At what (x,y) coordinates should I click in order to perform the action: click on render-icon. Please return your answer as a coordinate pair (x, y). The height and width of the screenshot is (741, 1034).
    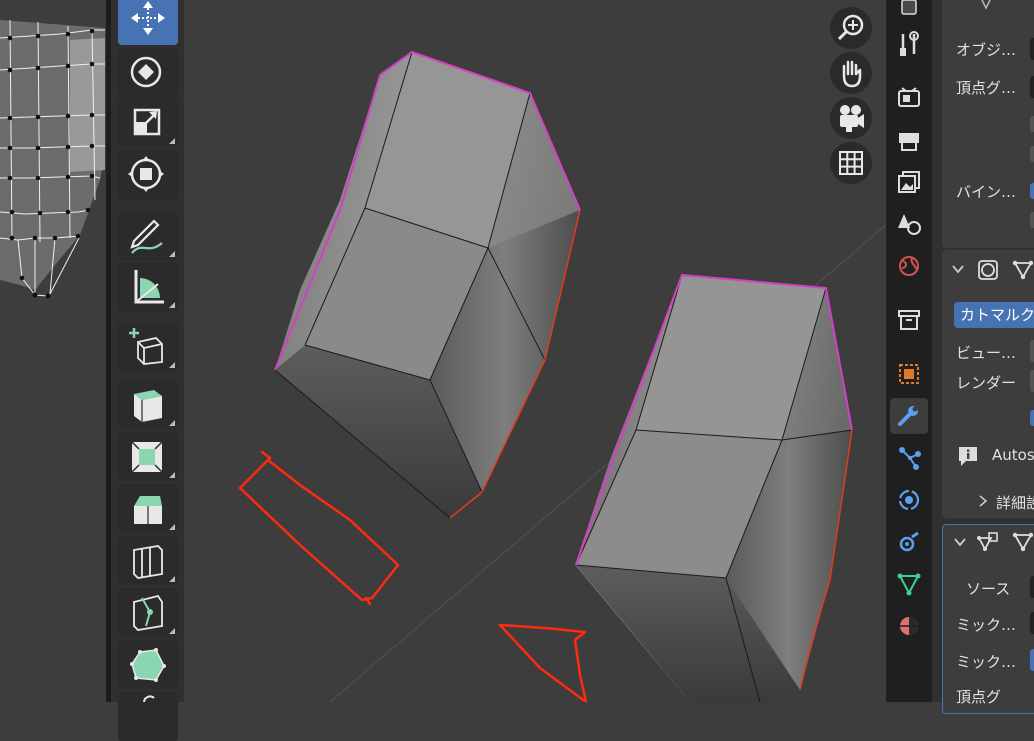
    Looking at the image, I should click on (909, 97).